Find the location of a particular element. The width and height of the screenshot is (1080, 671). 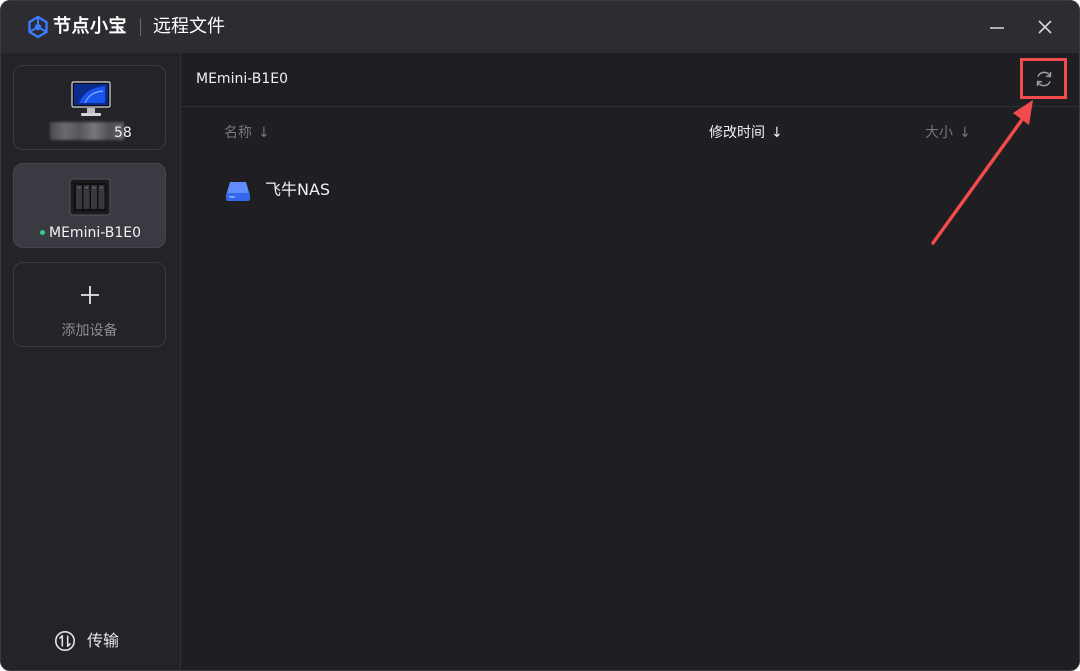

column-label: 修改时间 is located at coordinates (737, 133).